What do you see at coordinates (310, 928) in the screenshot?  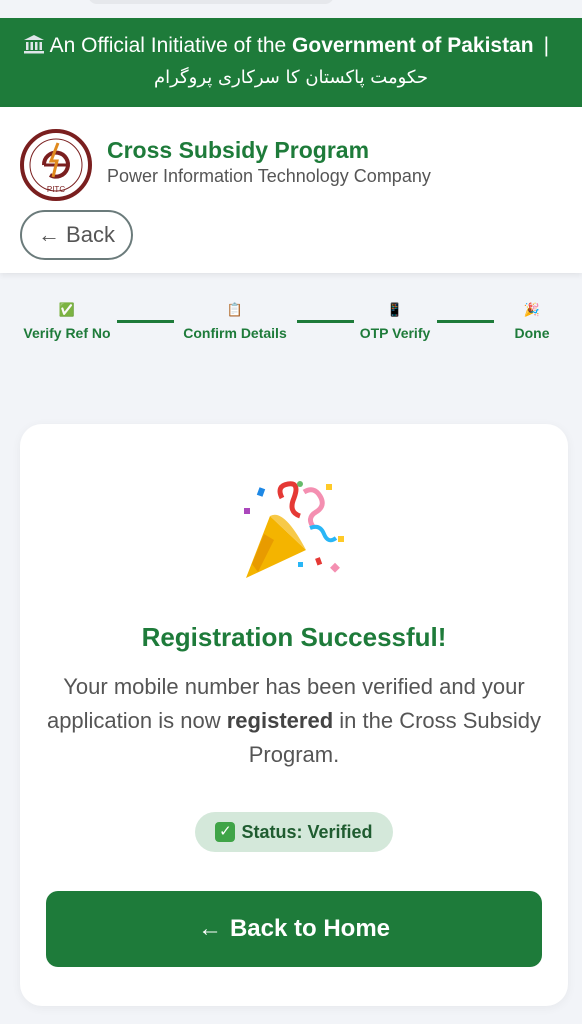 I see `back-to-home-label: Back to Home` at bounding box center [310, 928].